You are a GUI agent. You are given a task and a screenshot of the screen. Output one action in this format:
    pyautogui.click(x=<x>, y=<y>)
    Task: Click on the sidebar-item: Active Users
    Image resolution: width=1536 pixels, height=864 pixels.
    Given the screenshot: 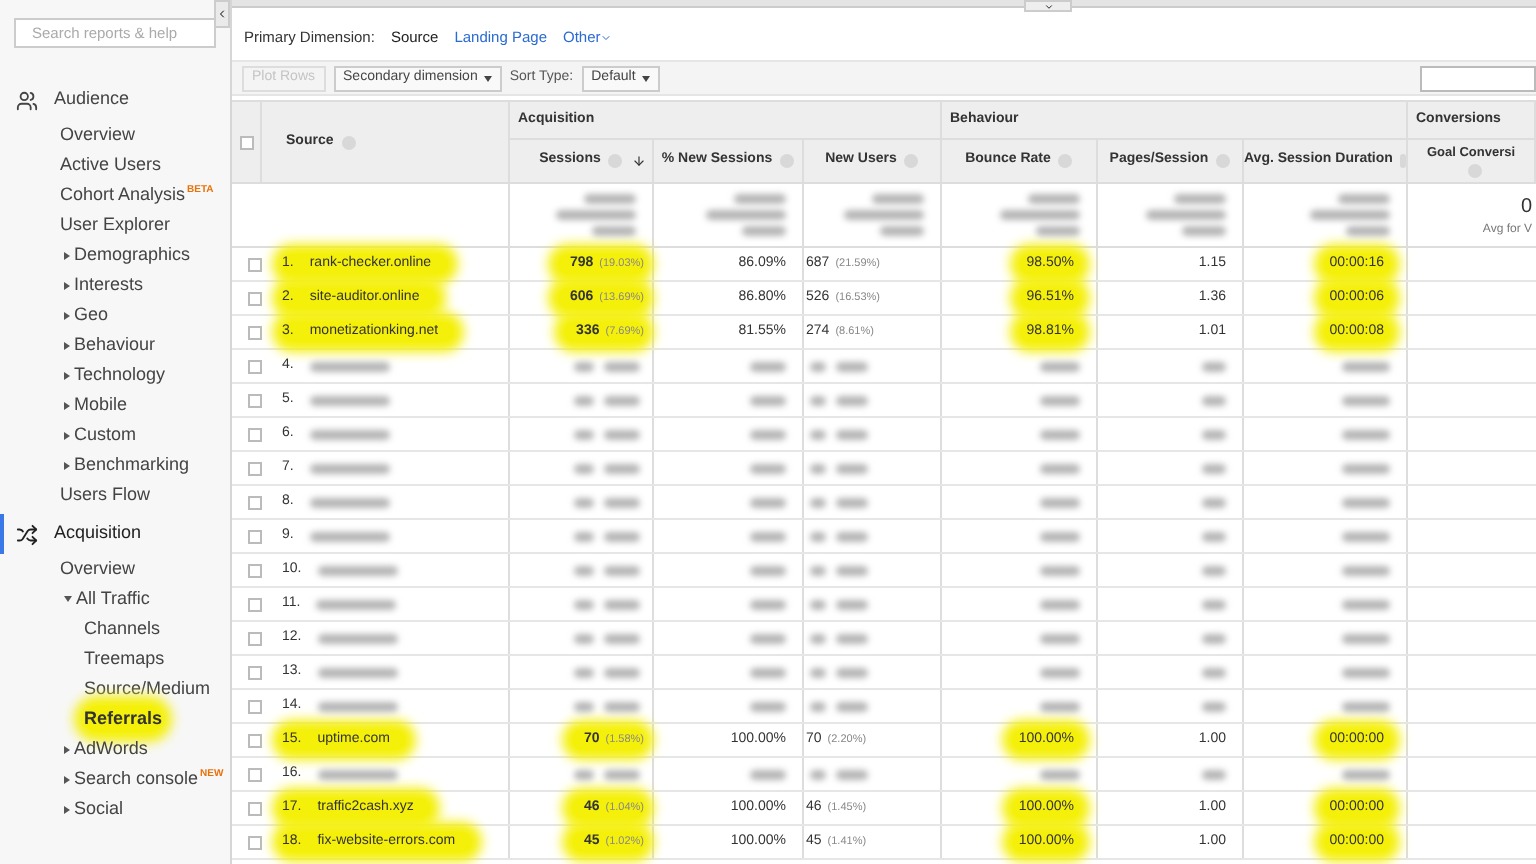 What is the action you would take?
    pyautogui.click(x=111, y=165)
    